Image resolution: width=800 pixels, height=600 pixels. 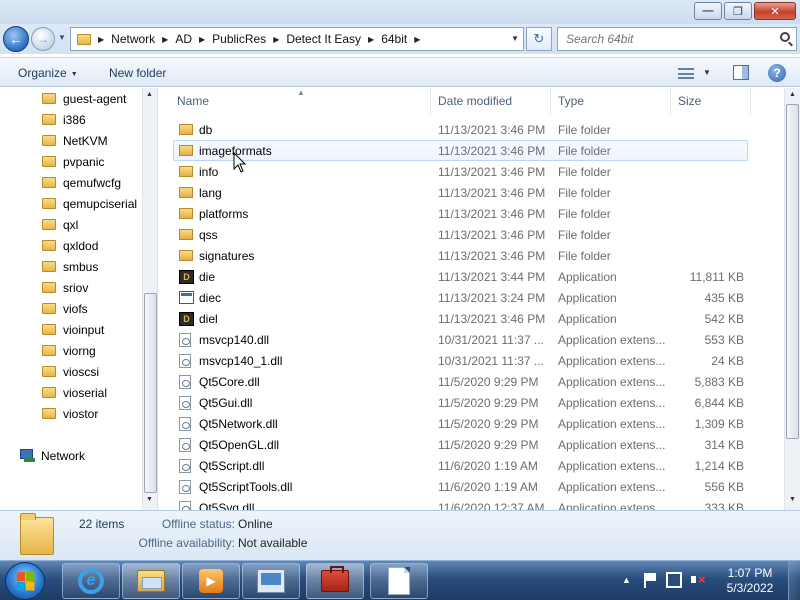 What do you see at coordinates (81, 266) in the screenshot?
I see `nav-item-label: smbus` at bounding box center [81, 266].